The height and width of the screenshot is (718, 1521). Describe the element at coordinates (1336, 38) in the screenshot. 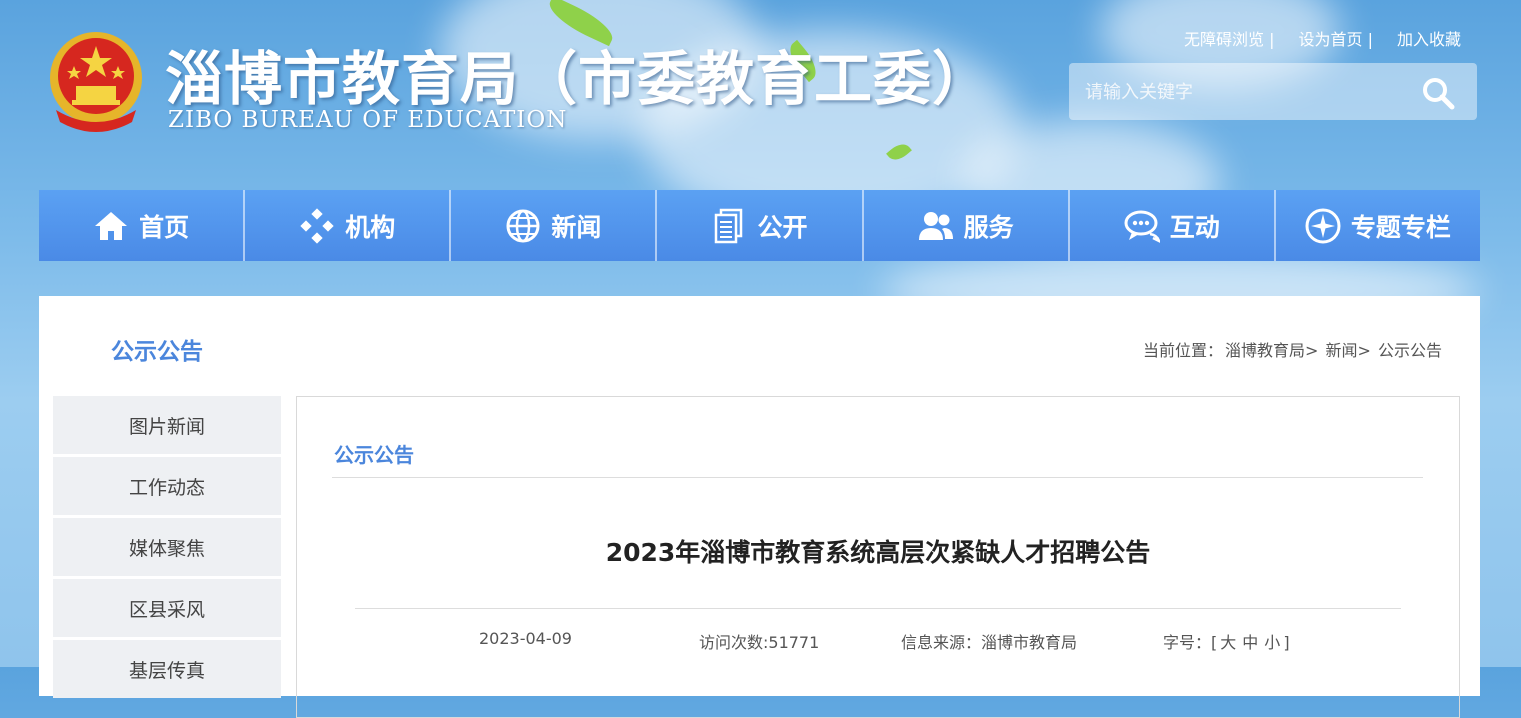

I see `set-homepage-link: 设为首页 |` at that location.